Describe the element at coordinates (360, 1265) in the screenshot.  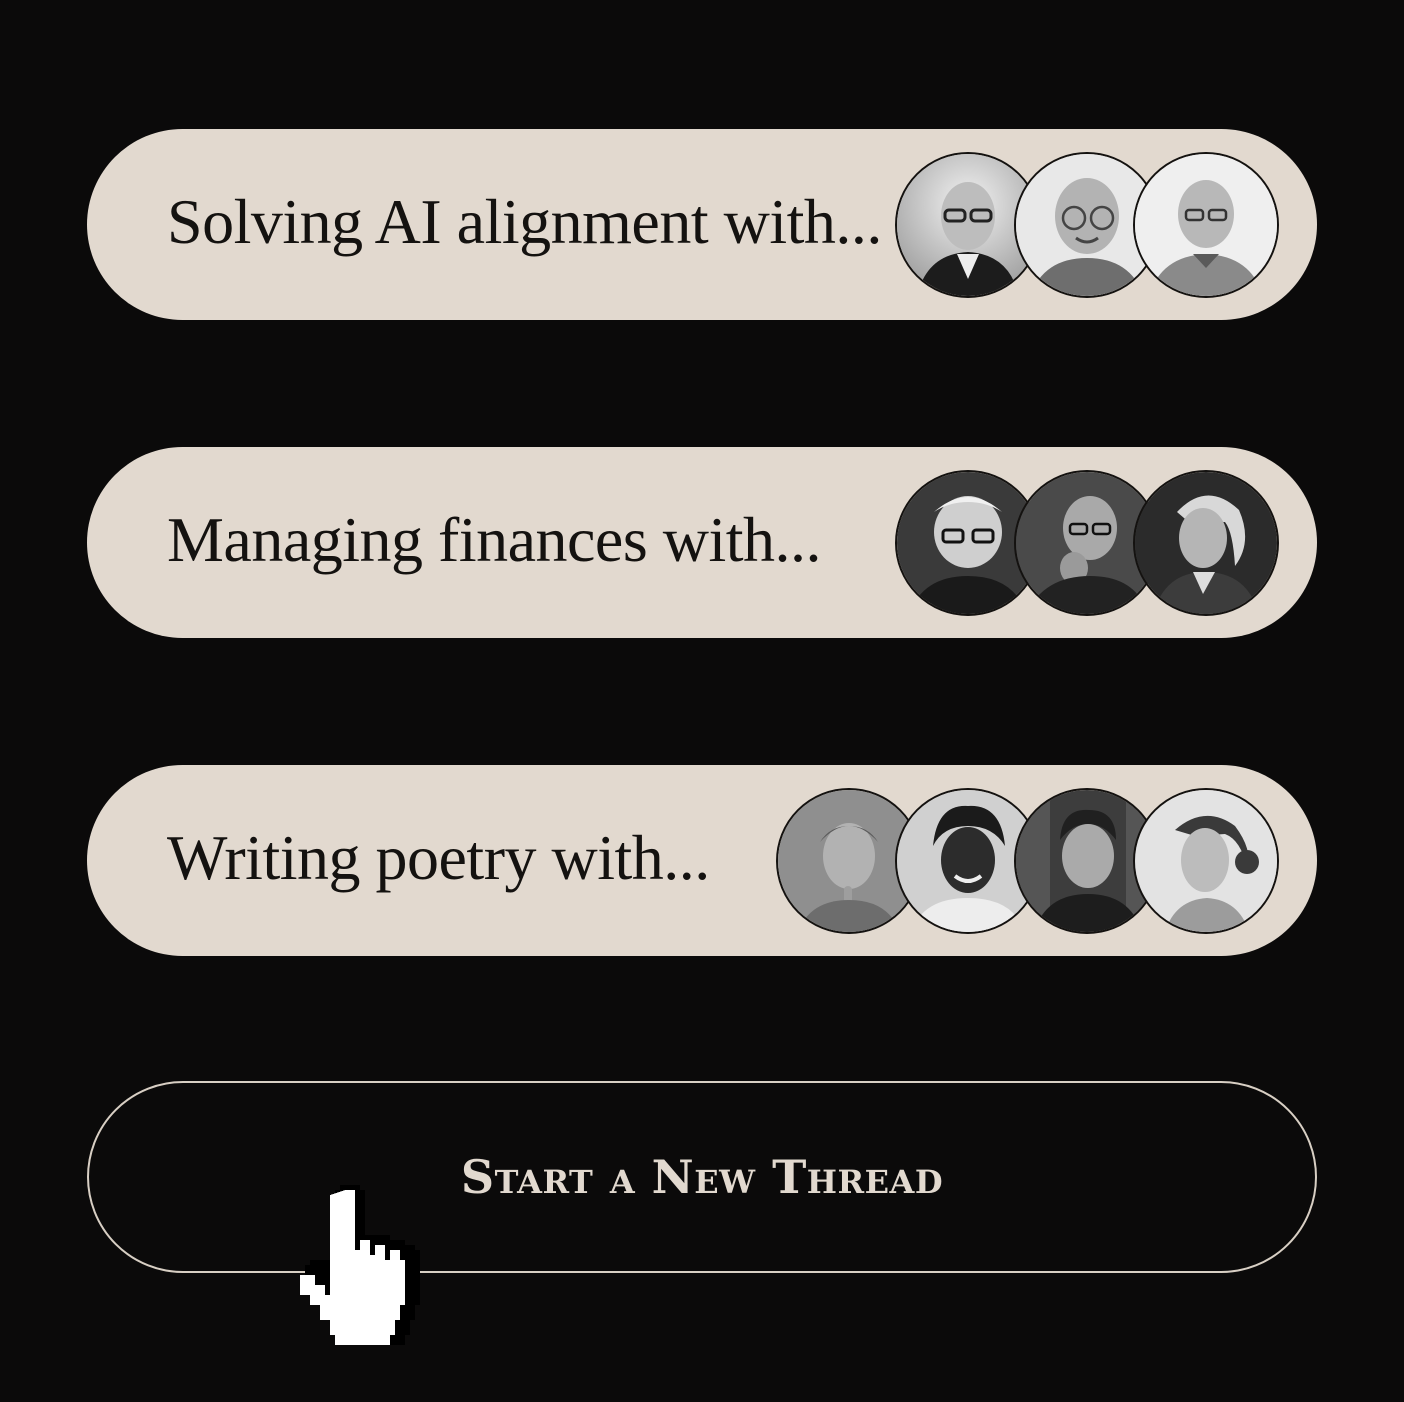
I see `hand-pointer-icon` at that location.